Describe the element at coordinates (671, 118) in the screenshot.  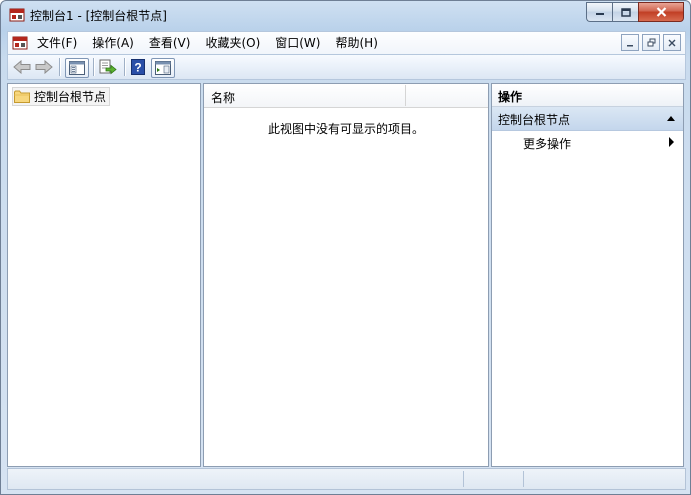
I see `collapse-up-icon` at that location.